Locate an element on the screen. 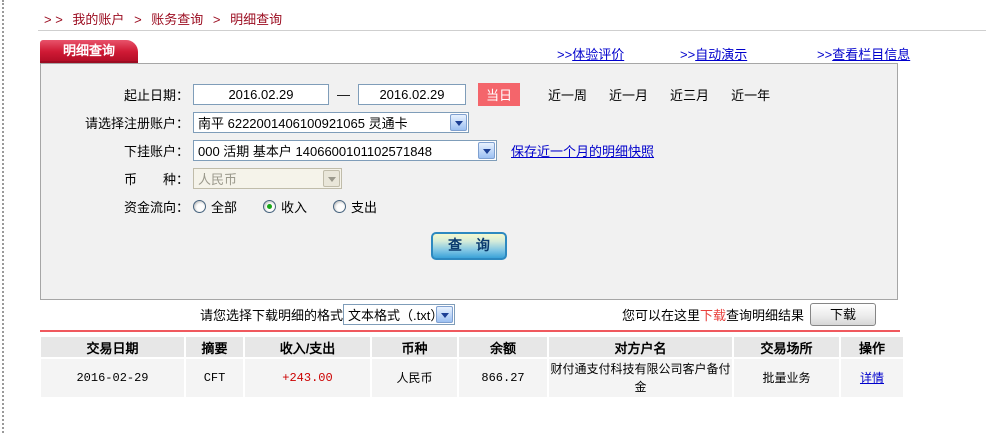 This screenshot has height=433, width=1004. date-range-label: 起止日期： is located at coordinates (156, 95).